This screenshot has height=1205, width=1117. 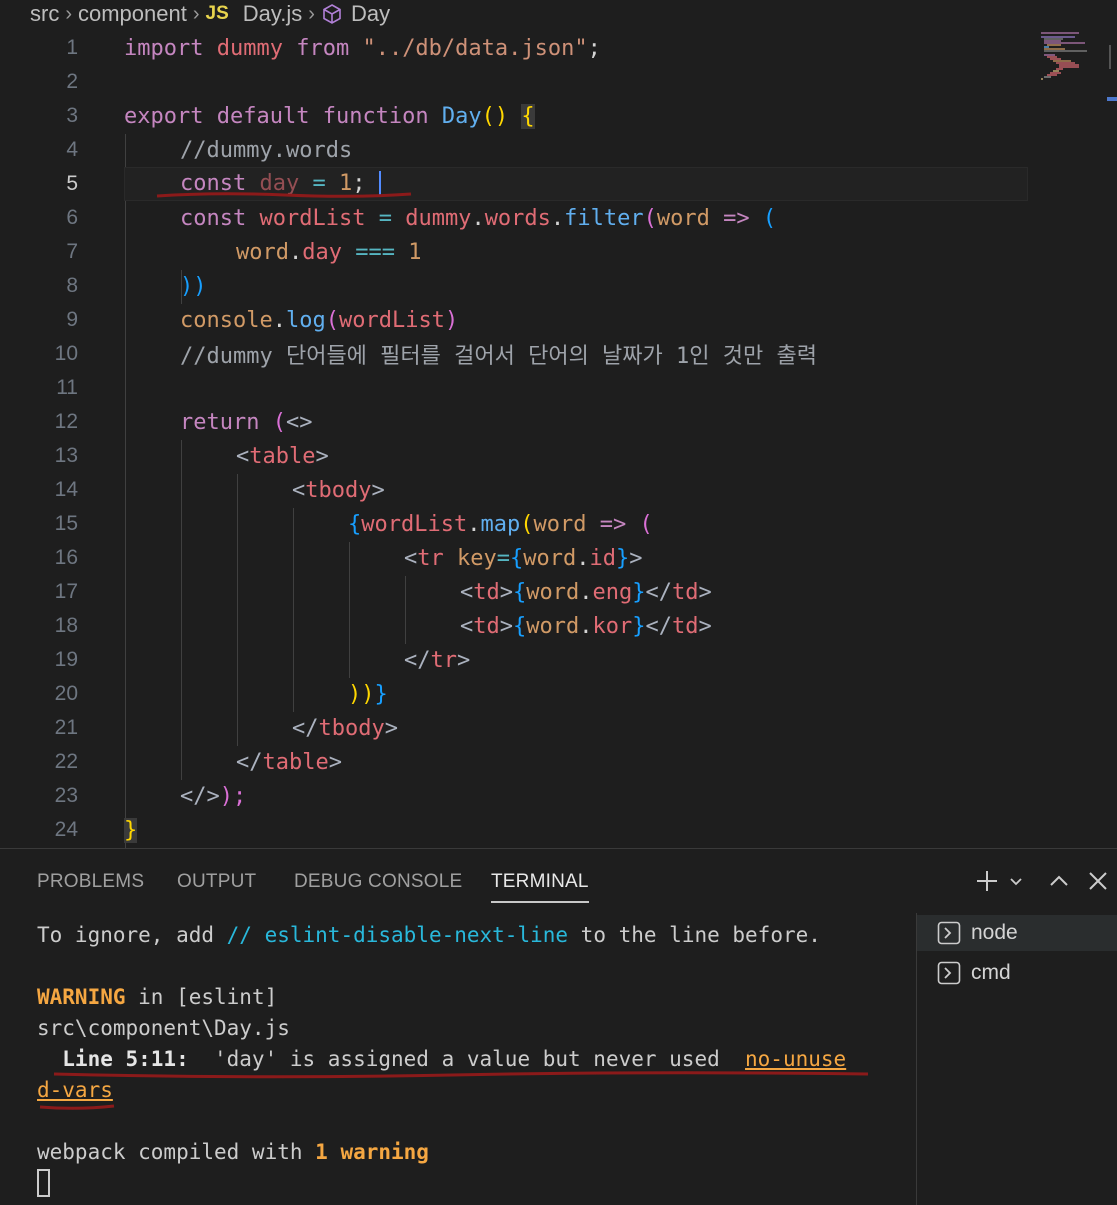 What do you see at coordinates (163, 1028) in the screenshot?
I see `terminal-line: src\component\Day.js` at bounding box center [163, 1028].